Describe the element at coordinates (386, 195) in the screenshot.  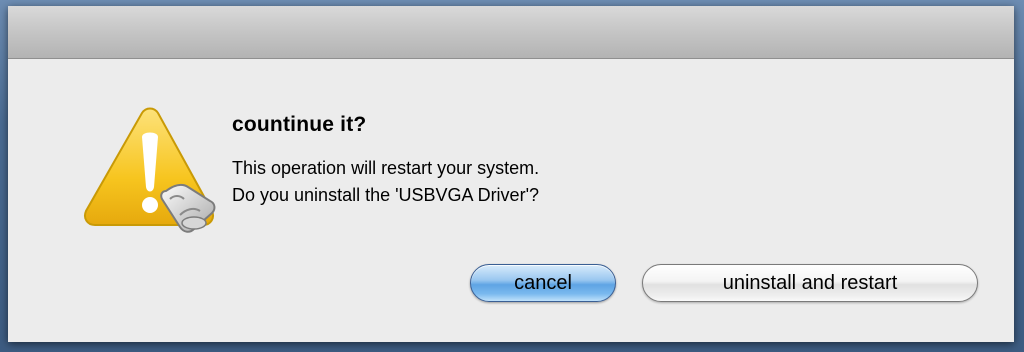
I see `message-line-2: Do you uninstall the 'USBVGA Driver'?` at that location.